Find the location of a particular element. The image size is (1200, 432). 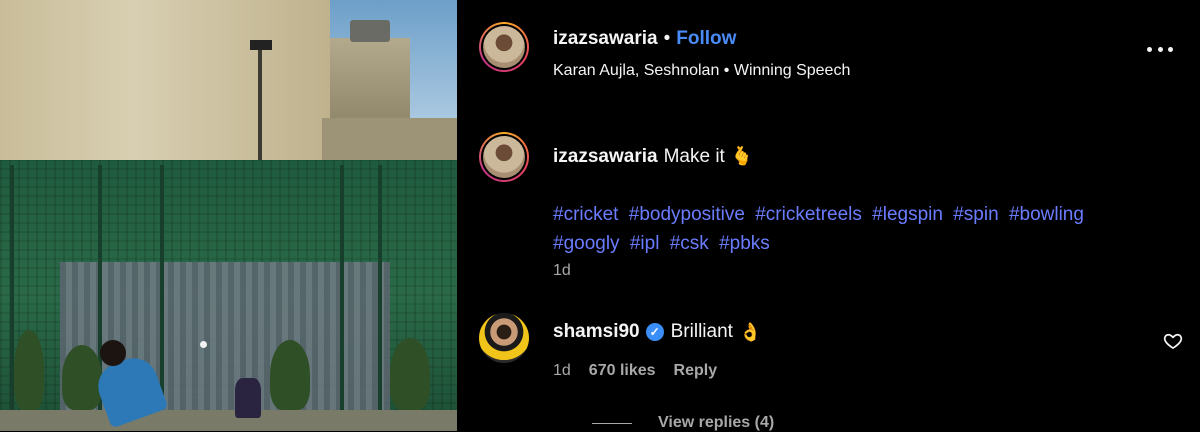

media-pole is located at coordinates (260, 110).